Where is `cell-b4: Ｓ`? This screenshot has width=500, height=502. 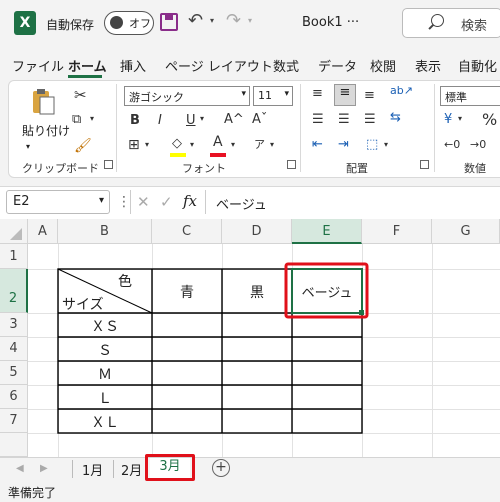 cell-b4: Ｓ is located at coordinates (105, 350).